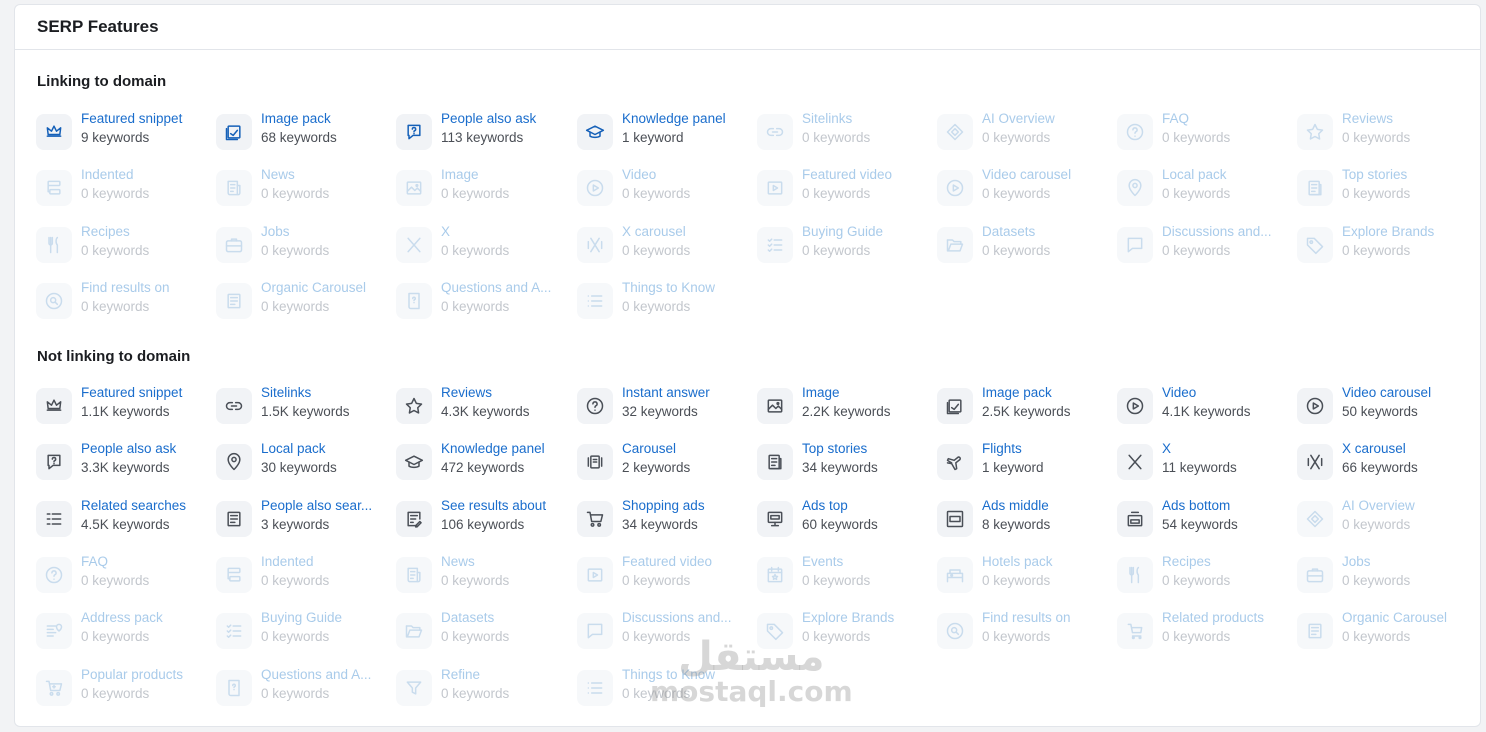 The height and width of the screenshot is (732, 1486). What do you see at coordinates (481, 520) in the screenshot?
I see `feature-see-results-about: See results about 106 keywords` at bounding box center [481, 520].